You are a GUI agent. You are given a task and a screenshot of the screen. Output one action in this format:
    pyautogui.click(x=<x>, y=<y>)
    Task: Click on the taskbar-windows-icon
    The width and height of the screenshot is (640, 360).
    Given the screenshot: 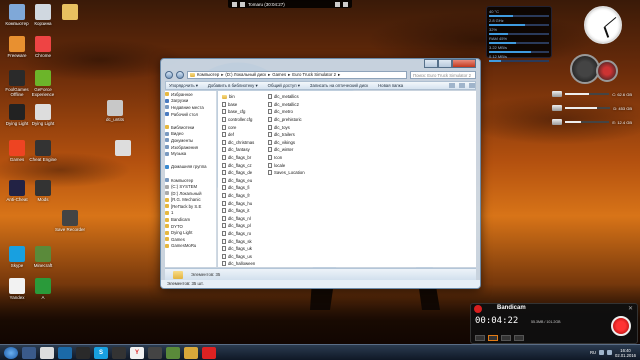 What is the action you would take?
    pyautogui.click(x=65, y=352)
    